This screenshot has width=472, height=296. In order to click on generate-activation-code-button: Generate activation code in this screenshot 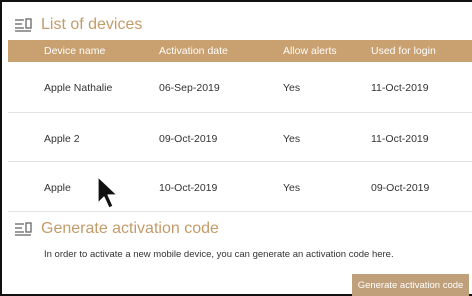, I will do `click(410, 285)`.